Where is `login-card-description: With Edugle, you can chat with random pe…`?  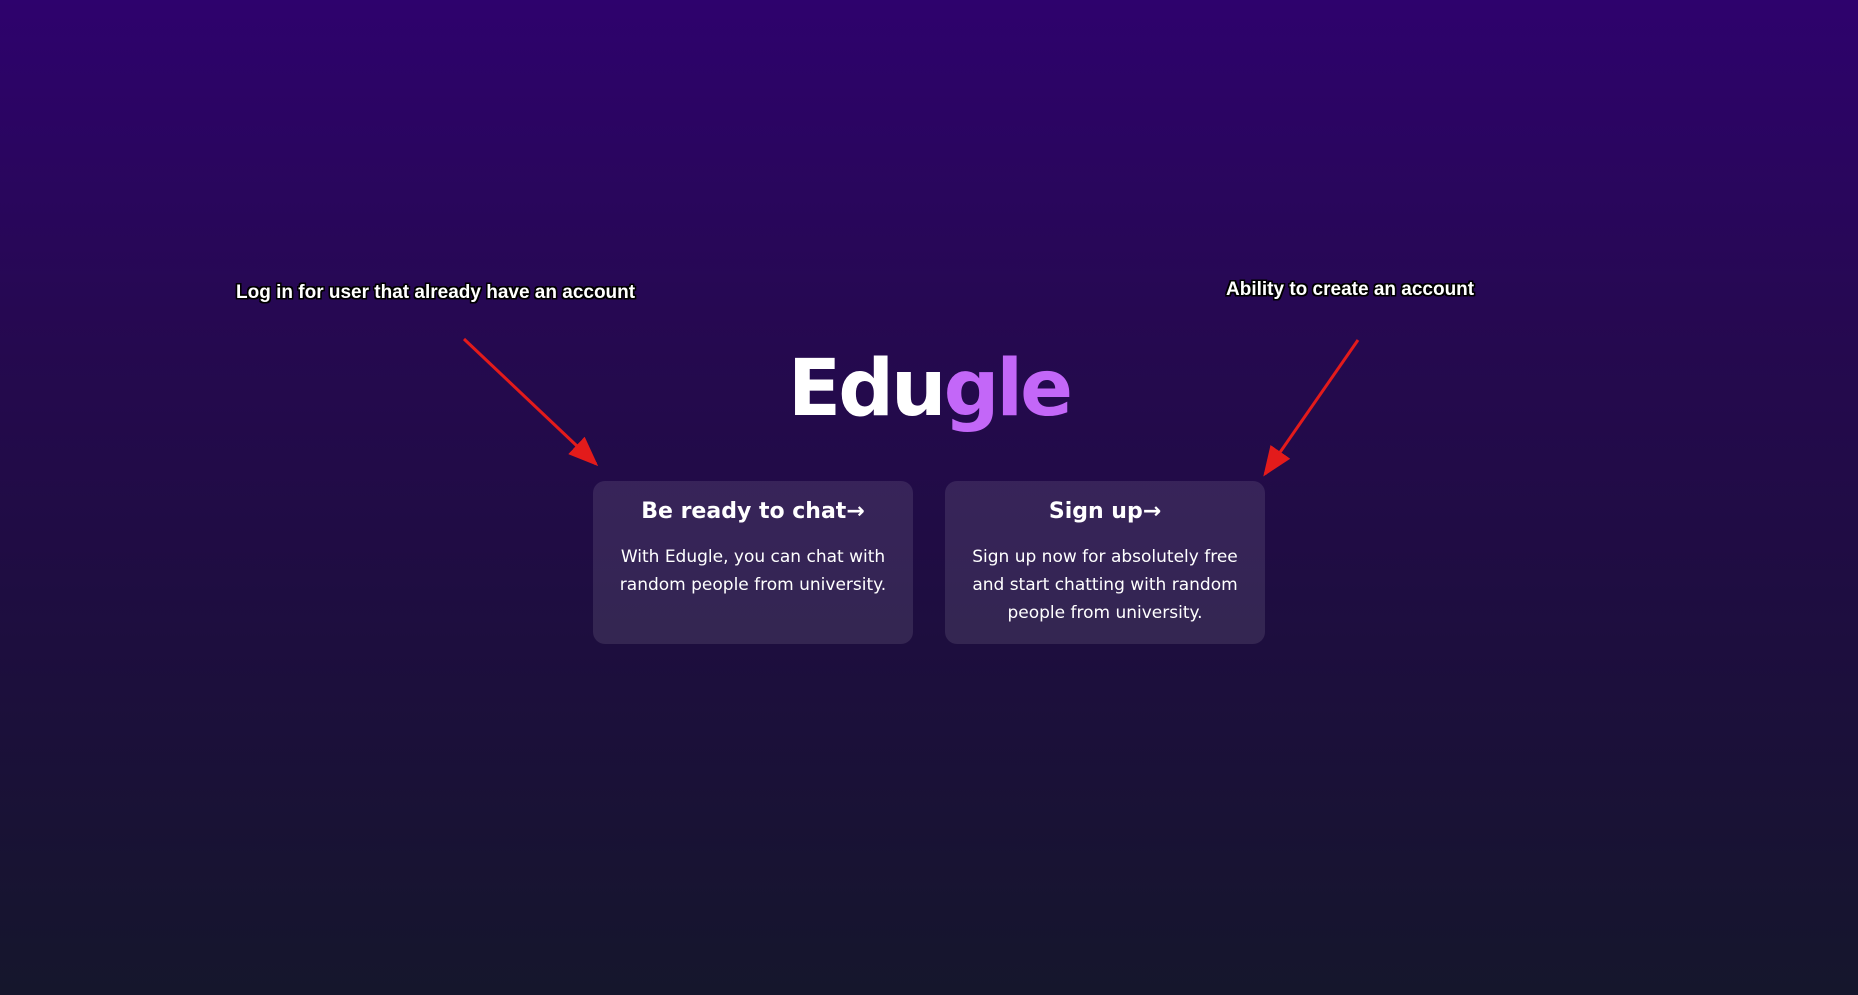
login-card-description: With Edugle, you can chat with random pe… is located at coordinates (753, 571).